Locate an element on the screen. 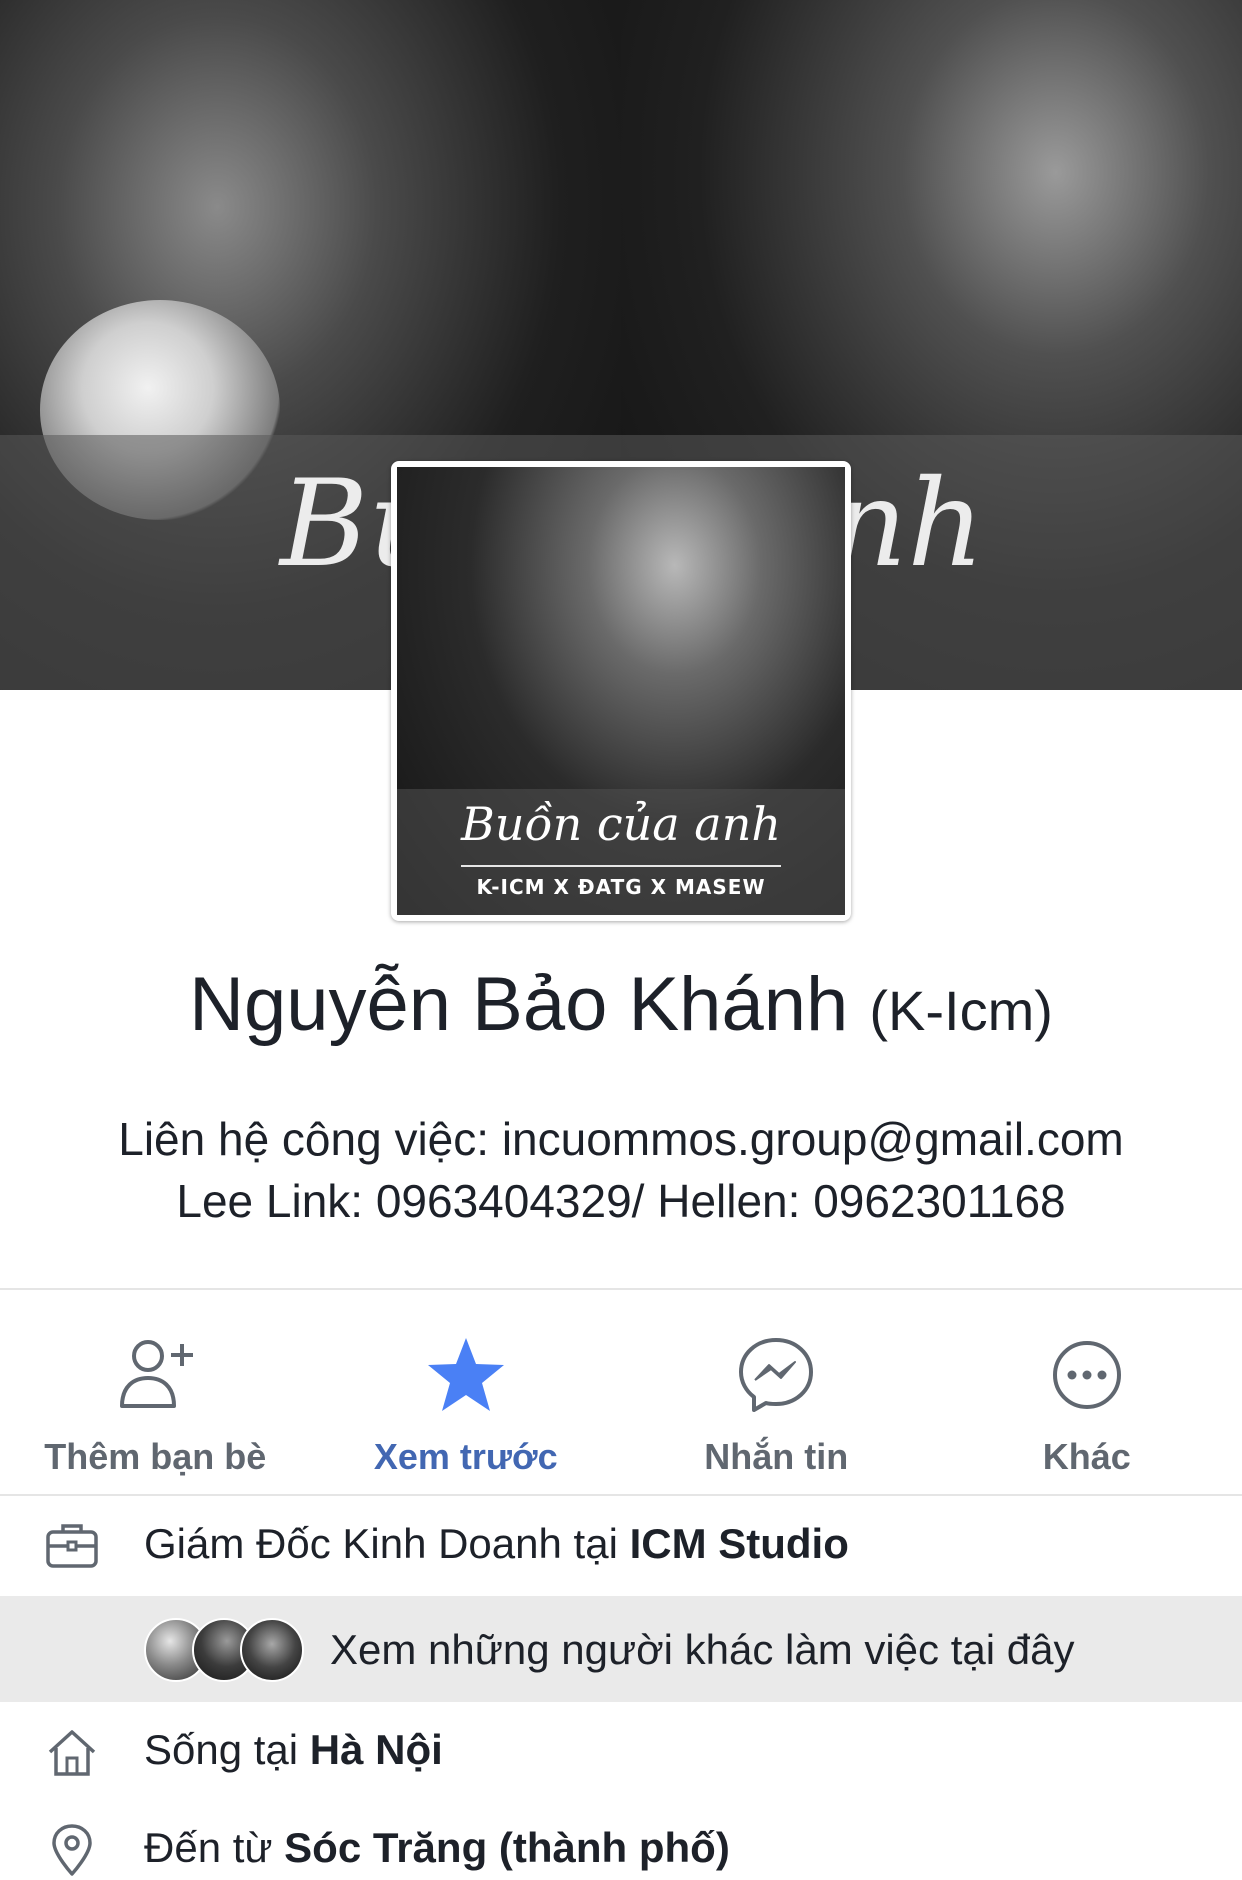  add-friend-button: Thêm bạn bè is located at coordinates (155, 1392).